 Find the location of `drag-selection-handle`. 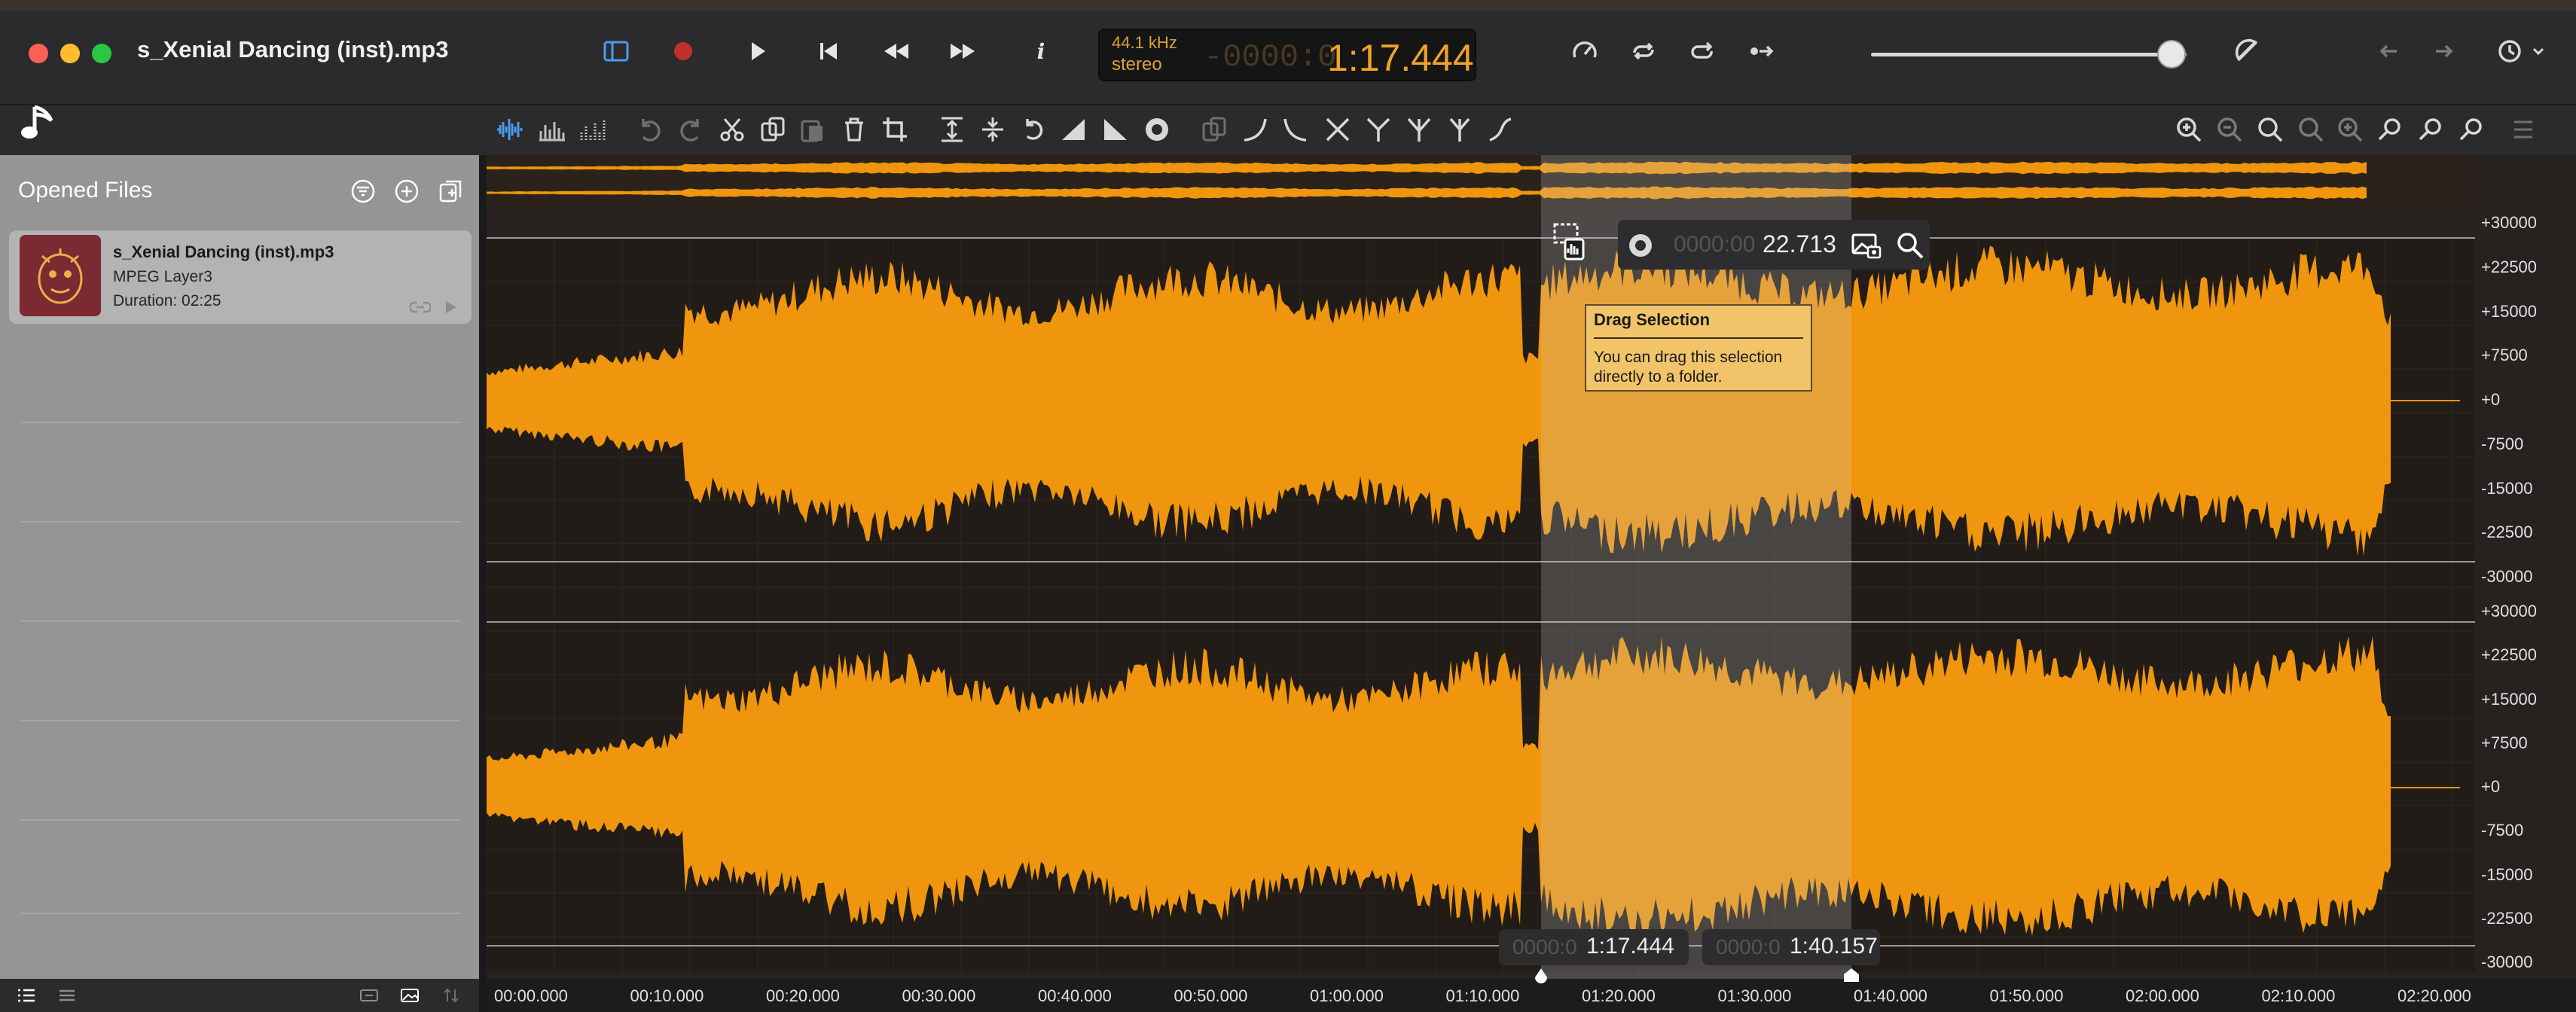

drag-selection-handle is located at coordinates (1571, 245).